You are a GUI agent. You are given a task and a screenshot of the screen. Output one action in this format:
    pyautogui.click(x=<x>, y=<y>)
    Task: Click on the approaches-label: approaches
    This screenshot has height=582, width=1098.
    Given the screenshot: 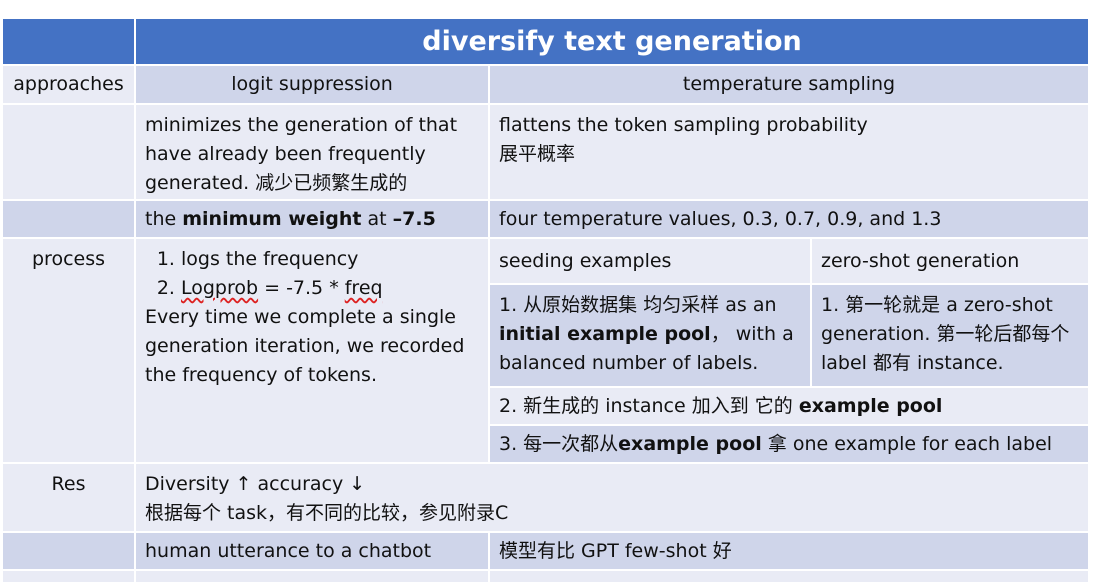 What is the action you would take?
    pyautogui.click(x=68, y=84)
    